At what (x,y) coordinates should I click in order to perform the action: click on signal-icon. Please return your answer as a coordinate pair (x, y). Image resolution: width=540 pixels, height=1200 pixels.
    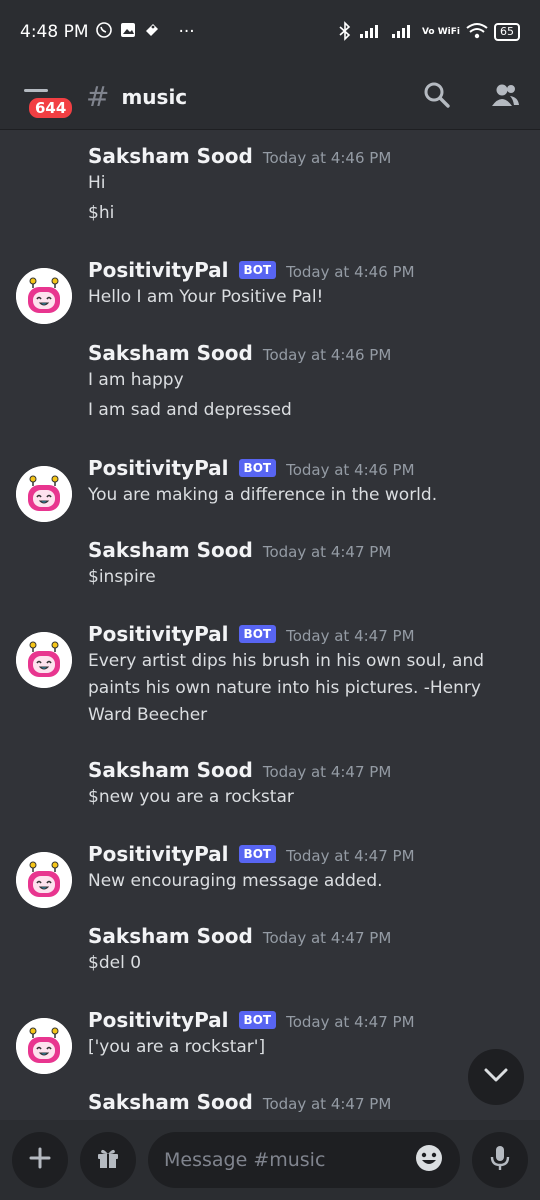
    Looking at the image, I should click on (371, 32).